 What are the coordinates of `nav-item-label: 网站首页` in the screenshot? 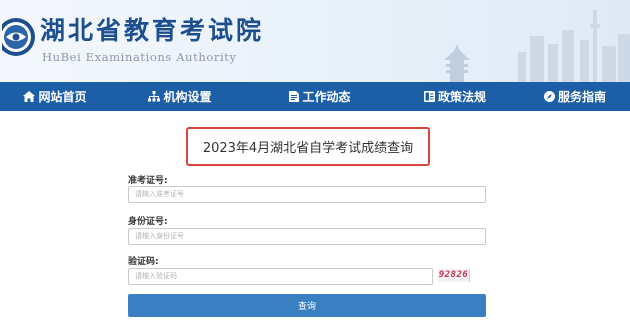 It's located at (62, 97).